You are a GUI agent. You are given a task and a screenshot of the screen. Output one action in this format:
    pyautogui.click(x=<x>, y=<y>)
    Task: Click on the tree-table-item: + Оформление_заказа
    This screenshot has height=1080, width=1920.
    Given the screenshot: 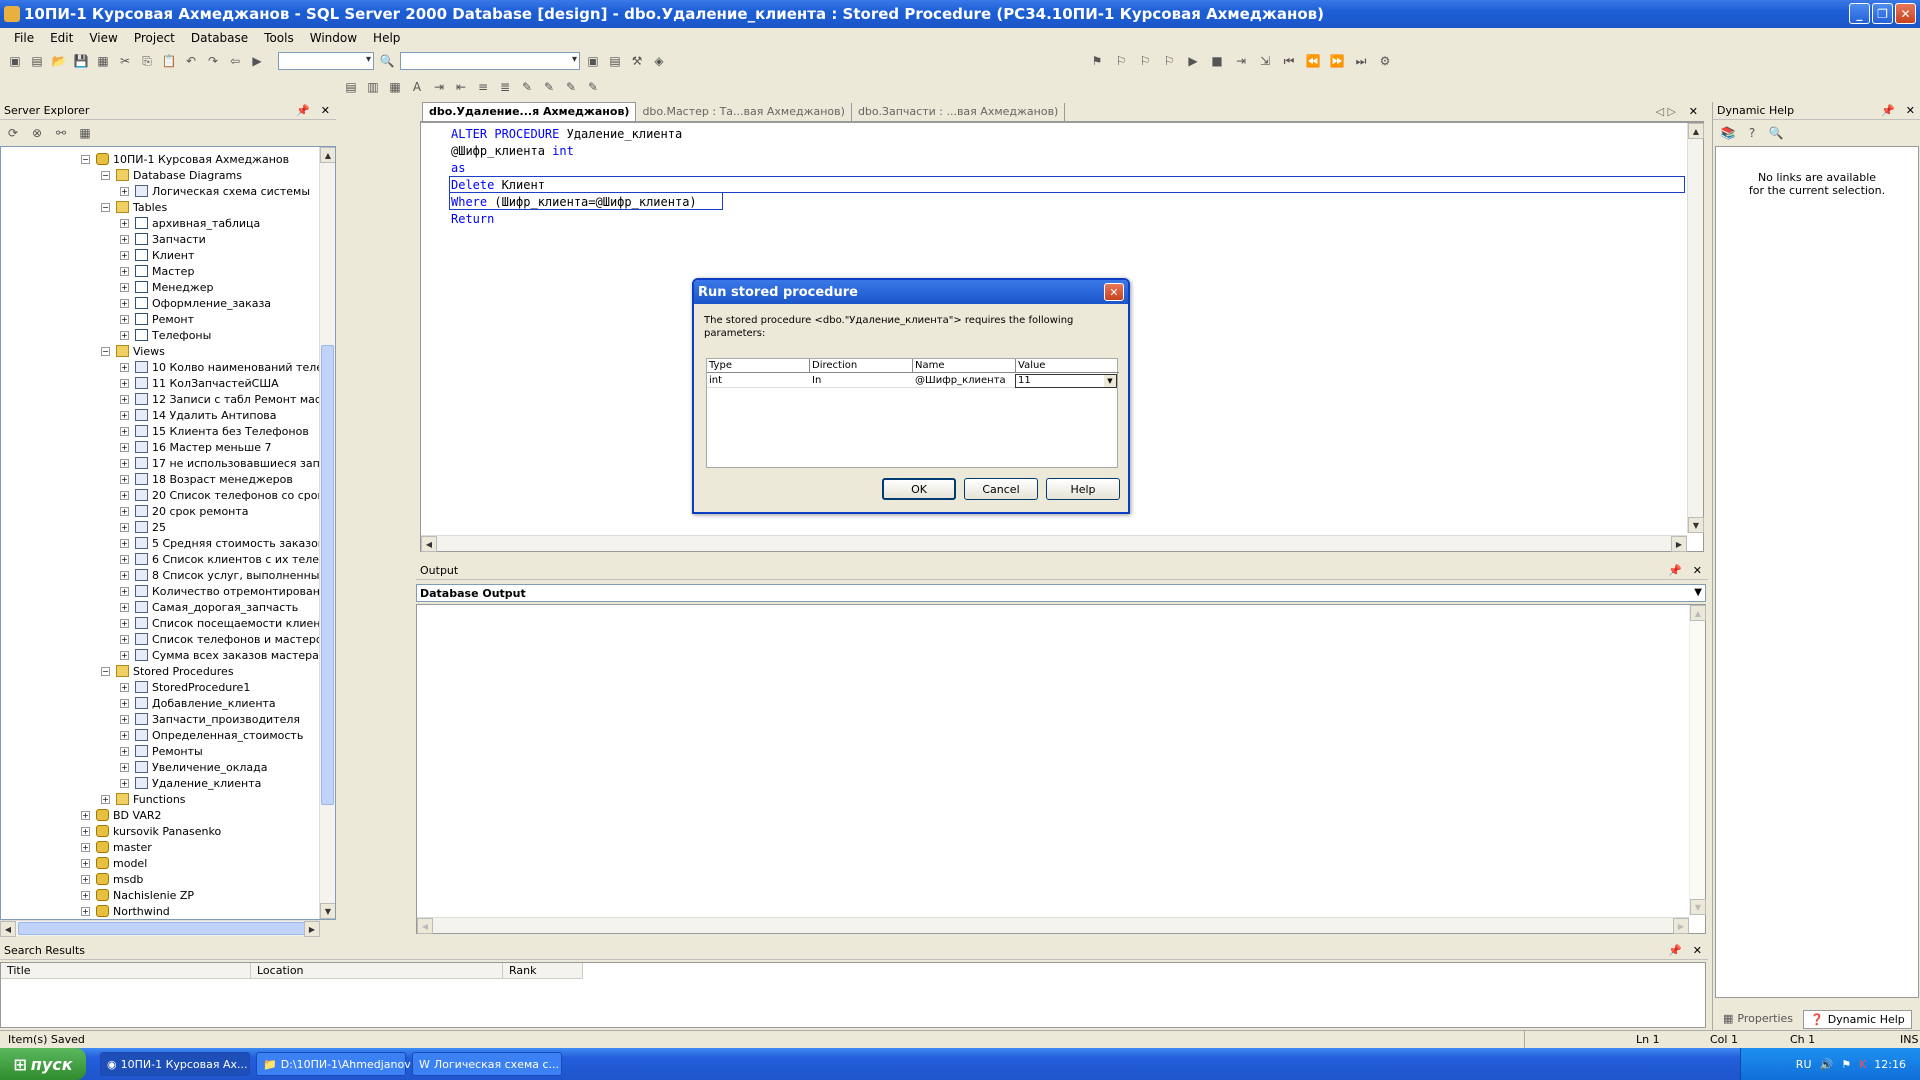 What is the action you would take?
    pyautogui.click(x=195, y=303)
    